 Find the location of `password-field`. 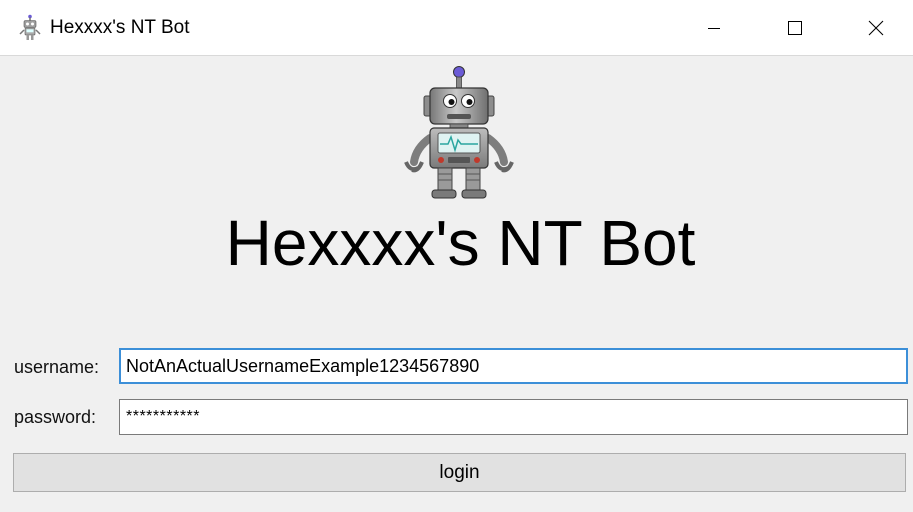

password-field is located at coordinates (513, 417).